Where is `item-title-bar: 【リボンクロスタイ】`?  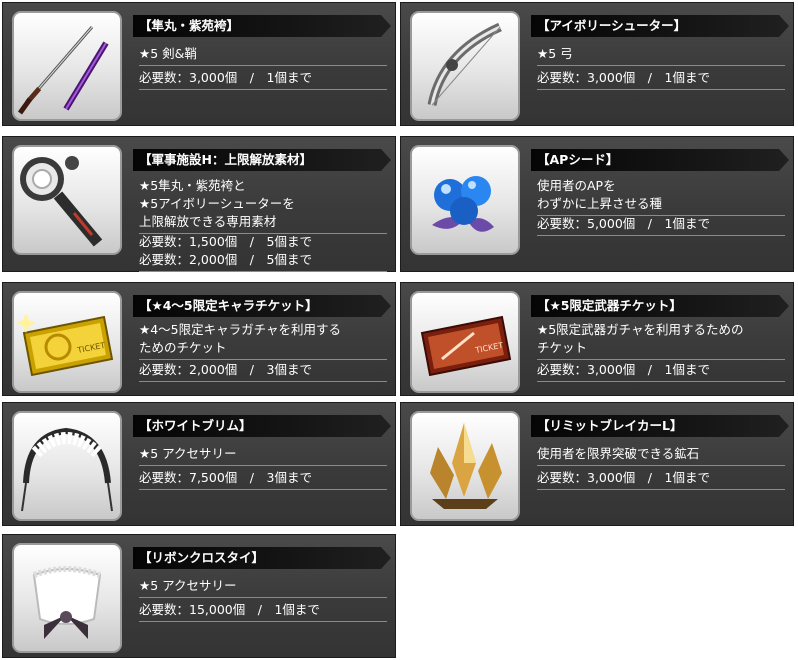 item-title-bar: 【リボンクロスタイ】 is located at coordinates (262, 558).